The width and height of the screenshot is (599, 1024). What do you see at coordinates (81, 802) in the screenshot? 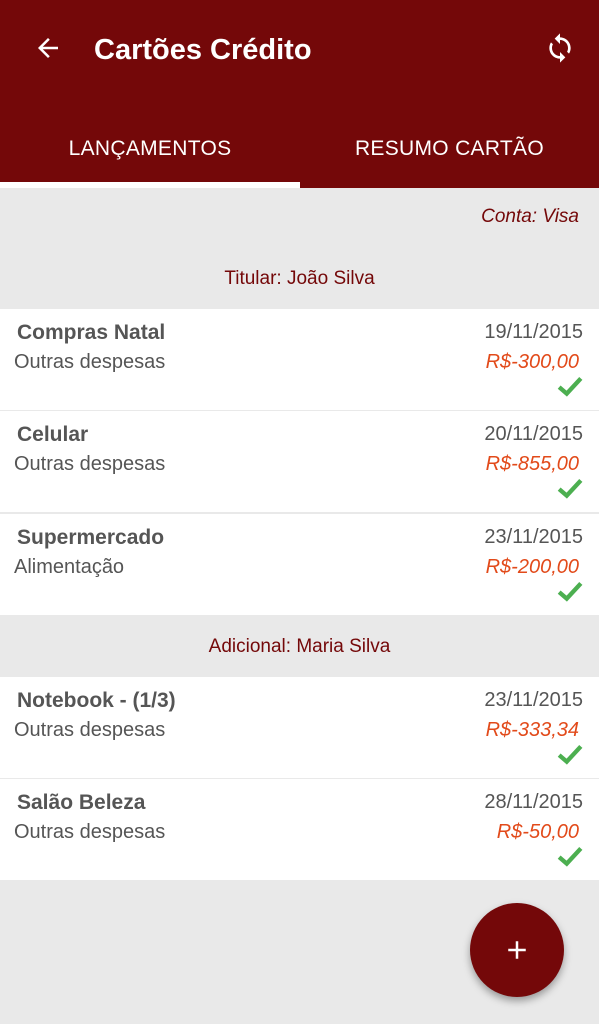
I see `item-name: Salão Beleza` at bounding box center [81, 802].